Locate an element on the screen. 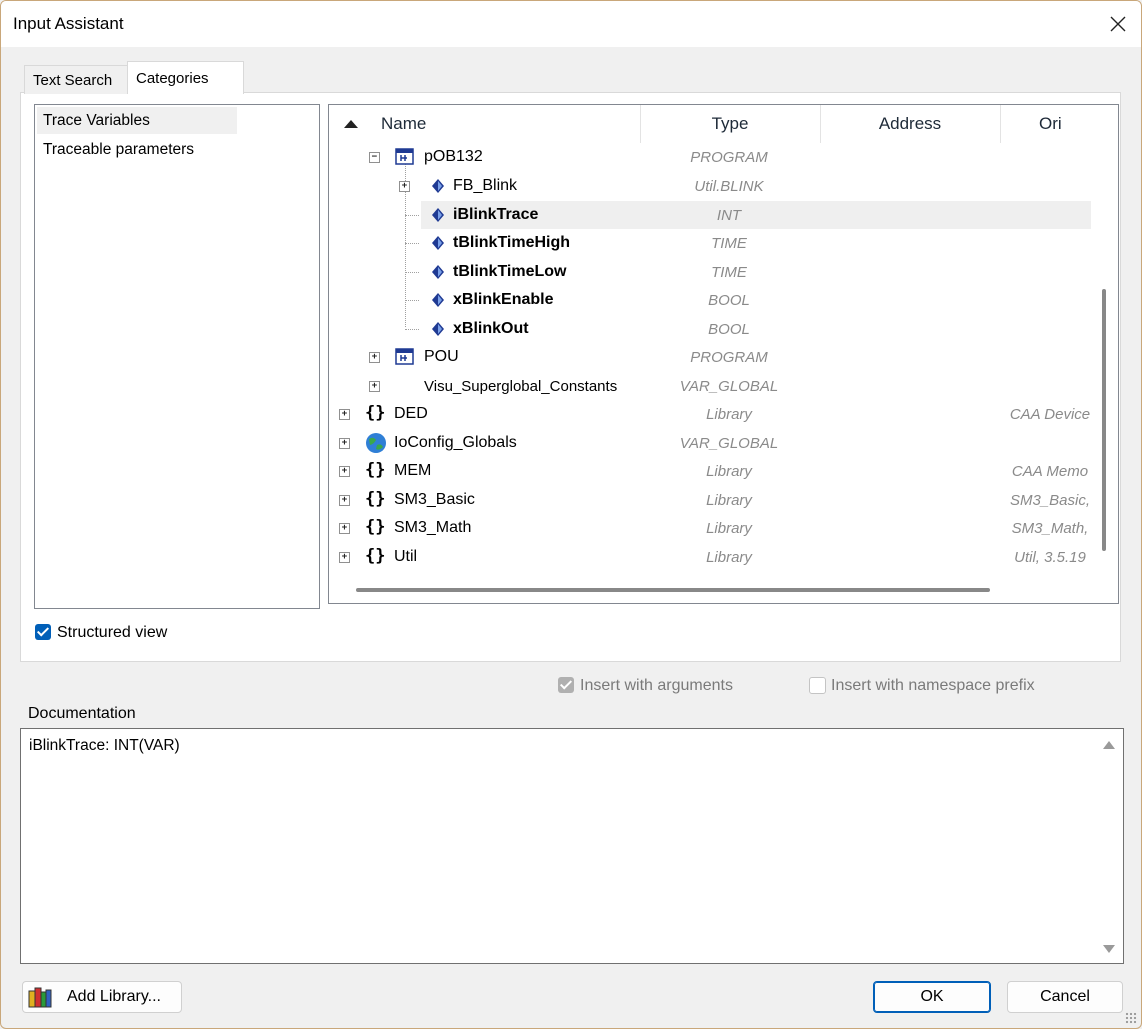  column-header-type: Type is located at coordinates (730, 124).